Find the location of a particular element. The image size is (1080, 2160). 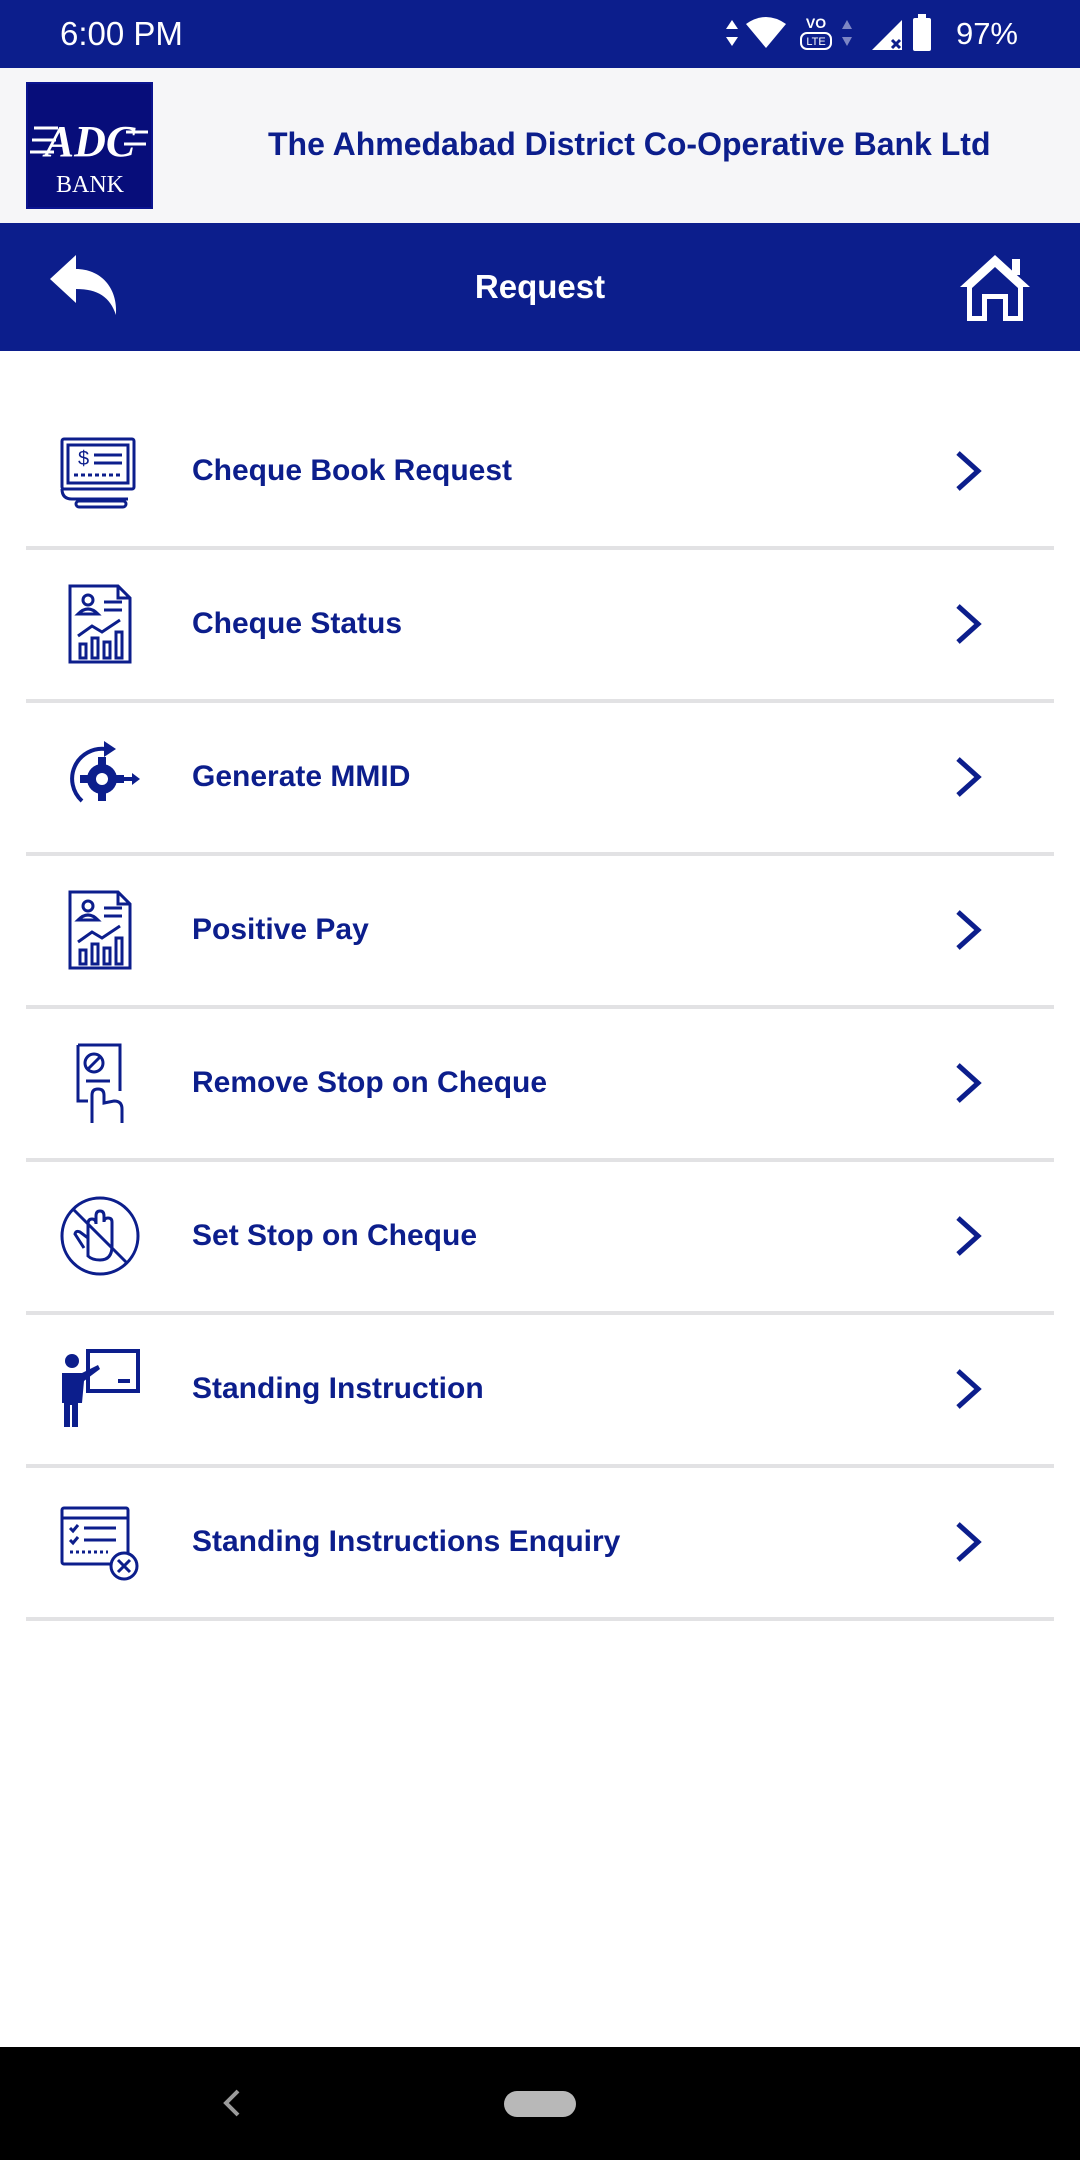

menu-item-label: Positive Pay is located at coordinates (280, 929).